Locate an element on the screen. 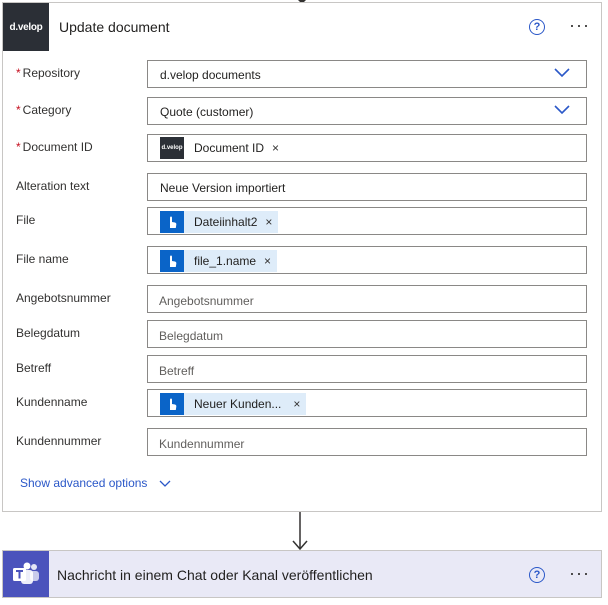 Image resolution: width=608 pixels, height=605 pixels. angebotsnummer-input: Angebotsnummer is located at coordinates (367, 299).